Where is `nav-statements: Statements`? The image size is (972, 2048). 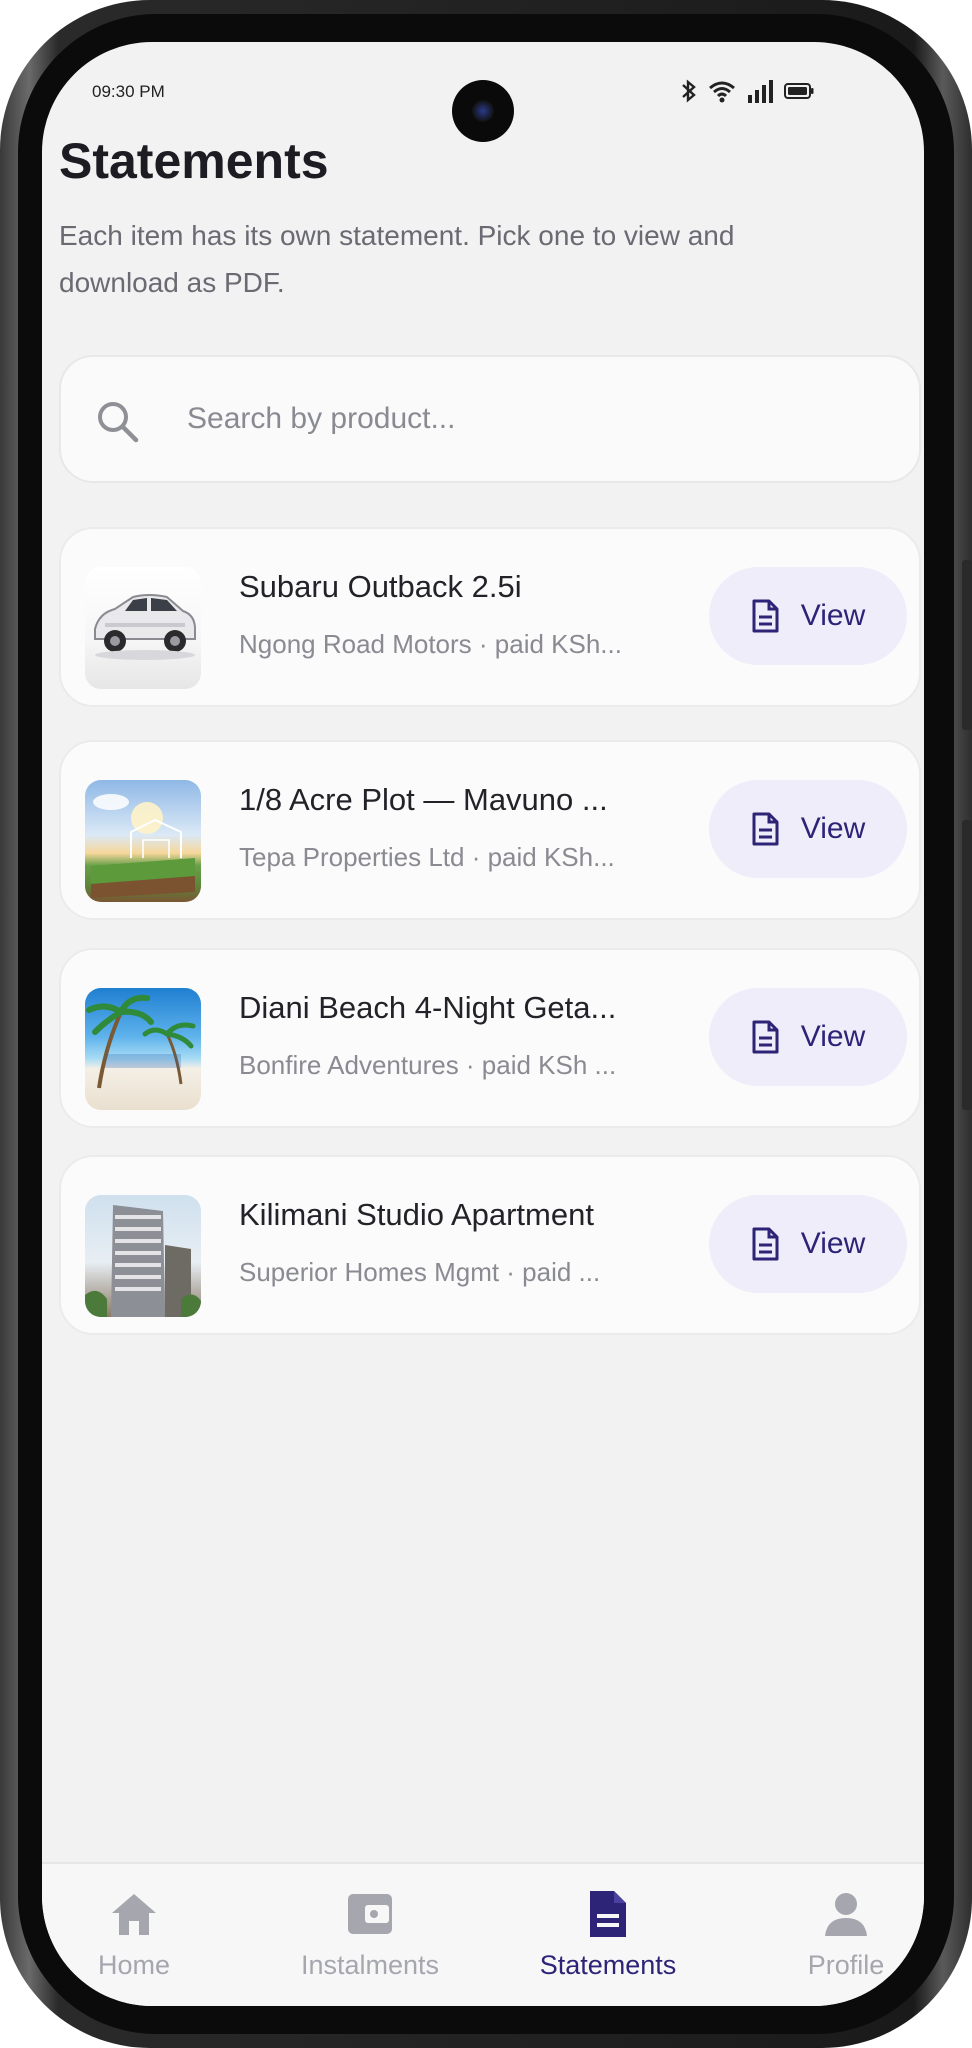 nav-statements: Statements is located at coordinates (608, 1933).